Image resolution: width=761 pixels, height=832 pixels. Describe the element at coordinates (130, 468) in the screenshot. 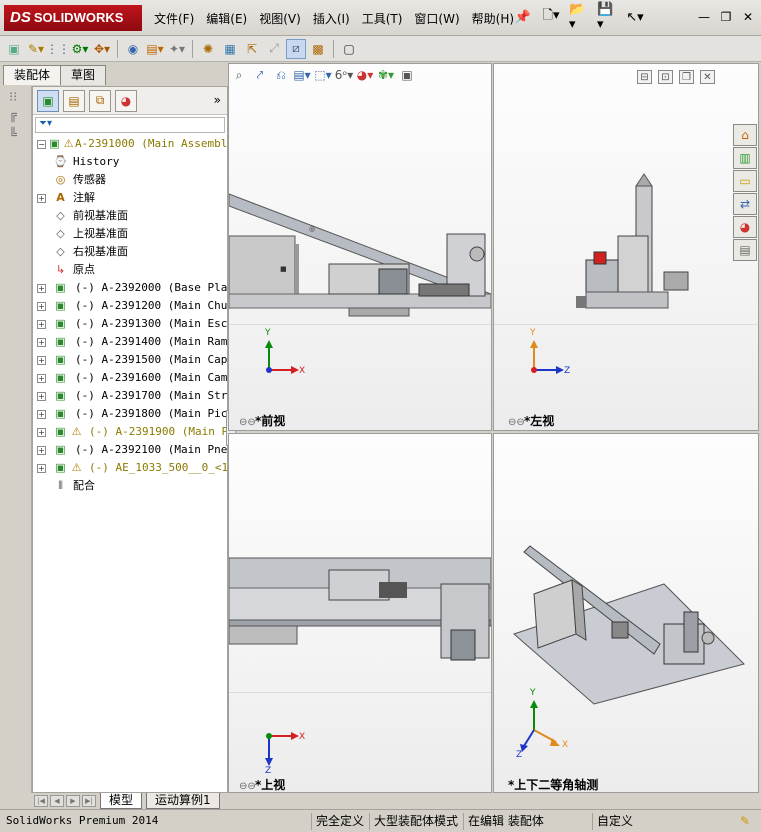

I see `tree-item-component: + ▣ ⚠ (-) AE_1033_500__0_<1>` at that location.